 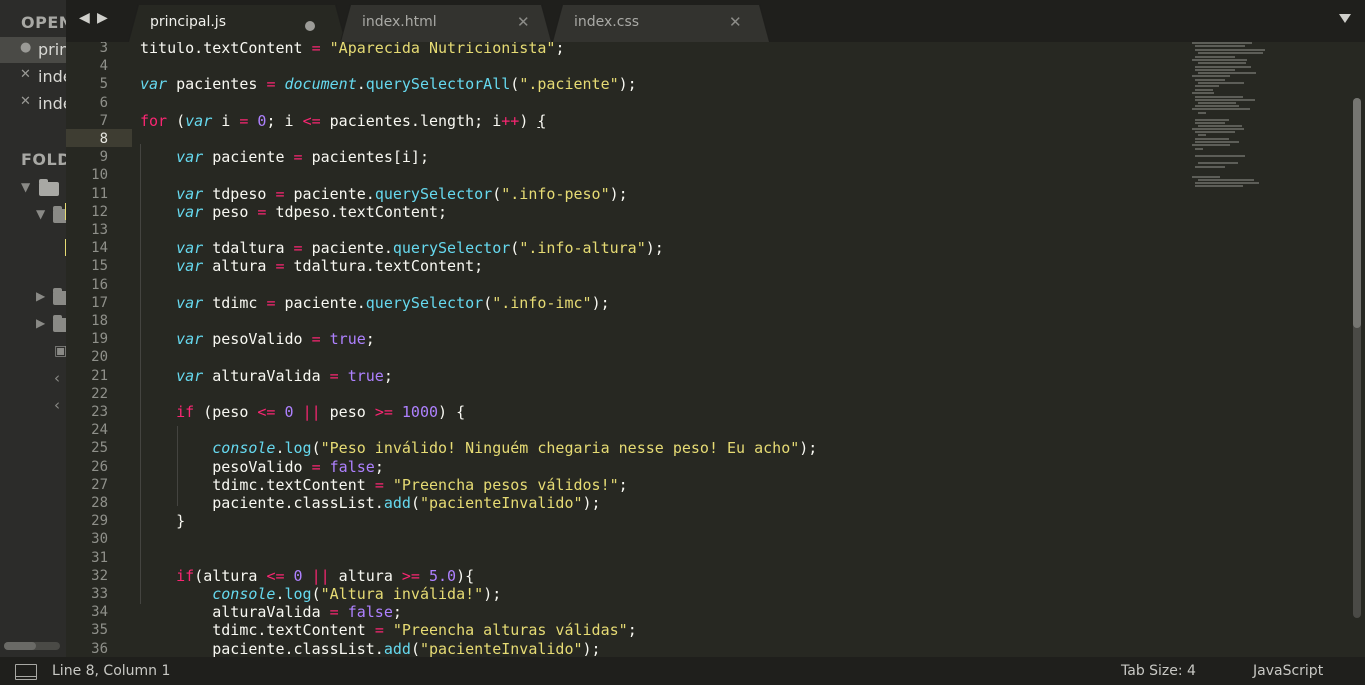 I want to click on open-folder-icon, so click(x=49, y=187).